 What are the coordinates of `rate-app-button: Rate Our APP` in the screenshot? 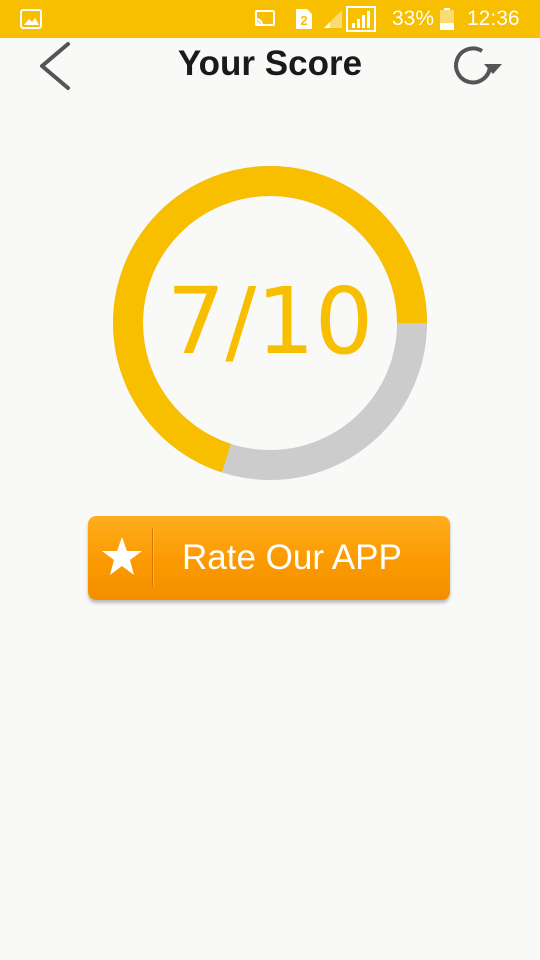 It's located at (269, 558).